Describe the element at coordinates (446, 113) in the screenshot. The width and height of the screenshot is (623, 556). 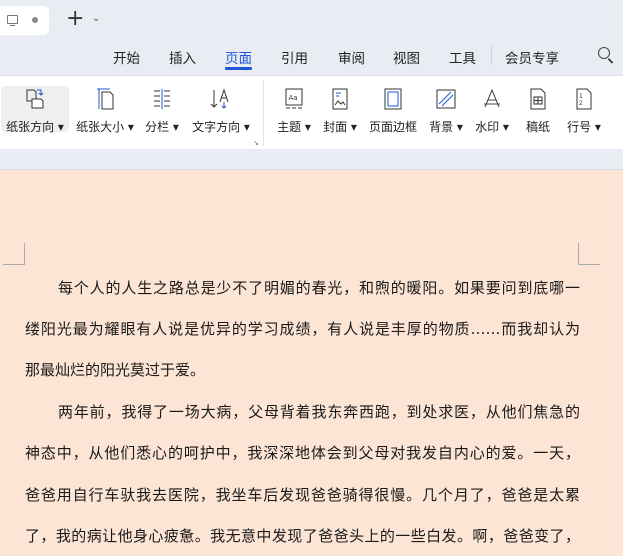
I see `background-button: 背景 ▾` at that location.